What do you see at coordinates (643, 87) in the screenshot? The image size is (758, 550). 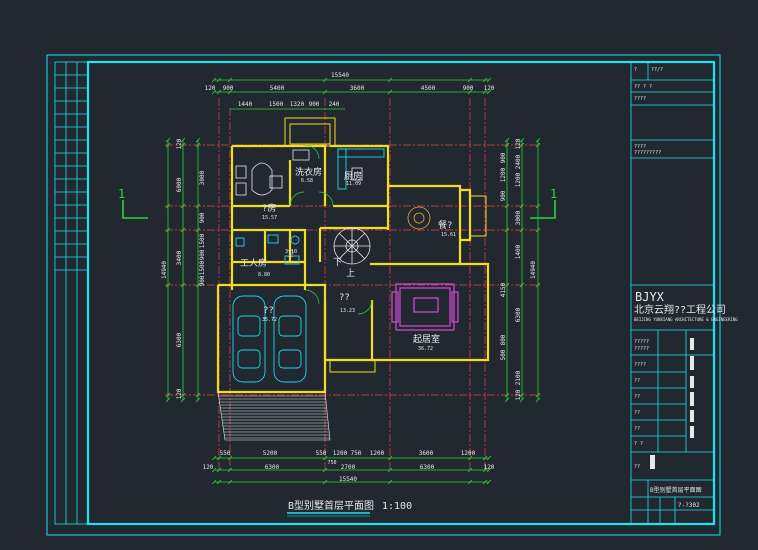 I see `tb-code-3: ?? ? ?` at bounding box center [643, 87].